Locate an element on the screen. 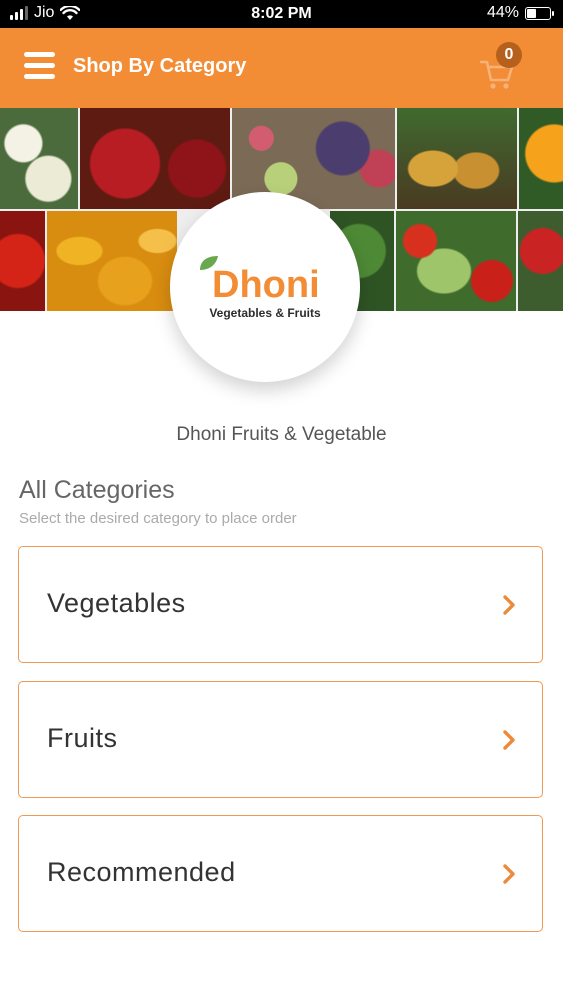 This screenshot has width=563, height=1000. hamburger-menu-icon is located at coordinates (40, 66).